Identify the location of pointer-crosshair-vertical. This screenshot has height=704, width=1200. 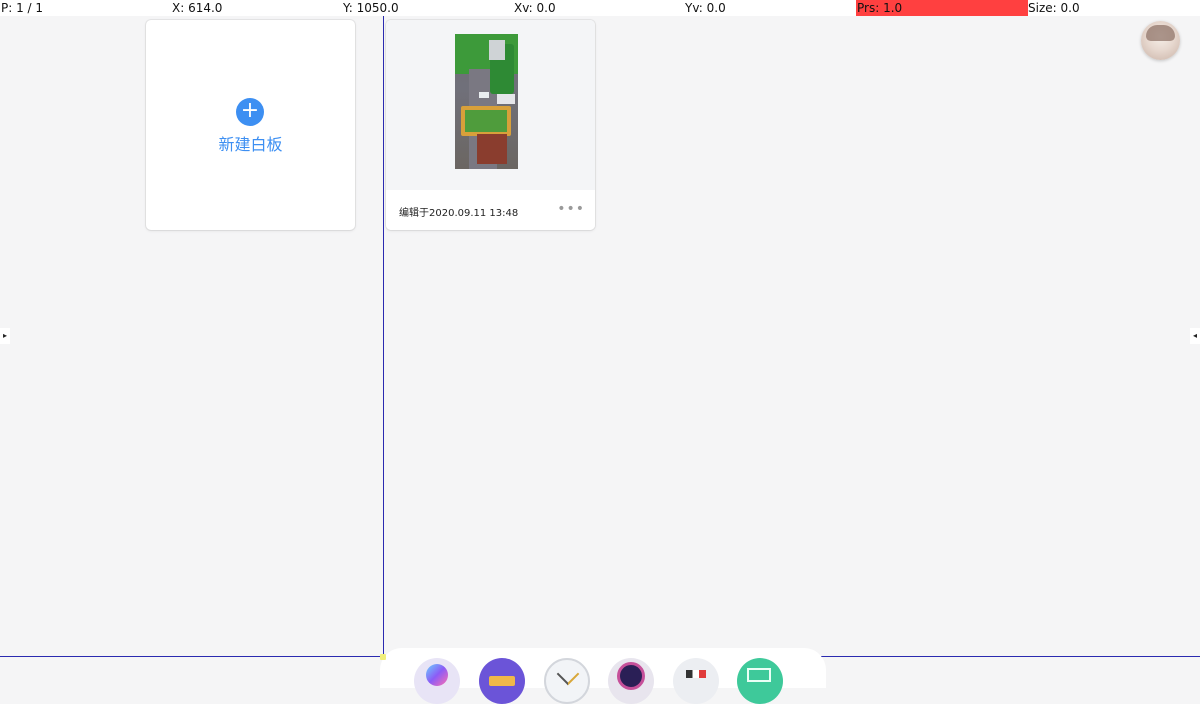
(383, 345).